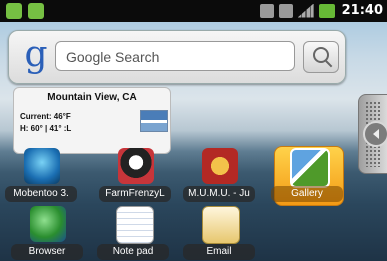  I want to click on search-input: Google Search, so click(175, 56).